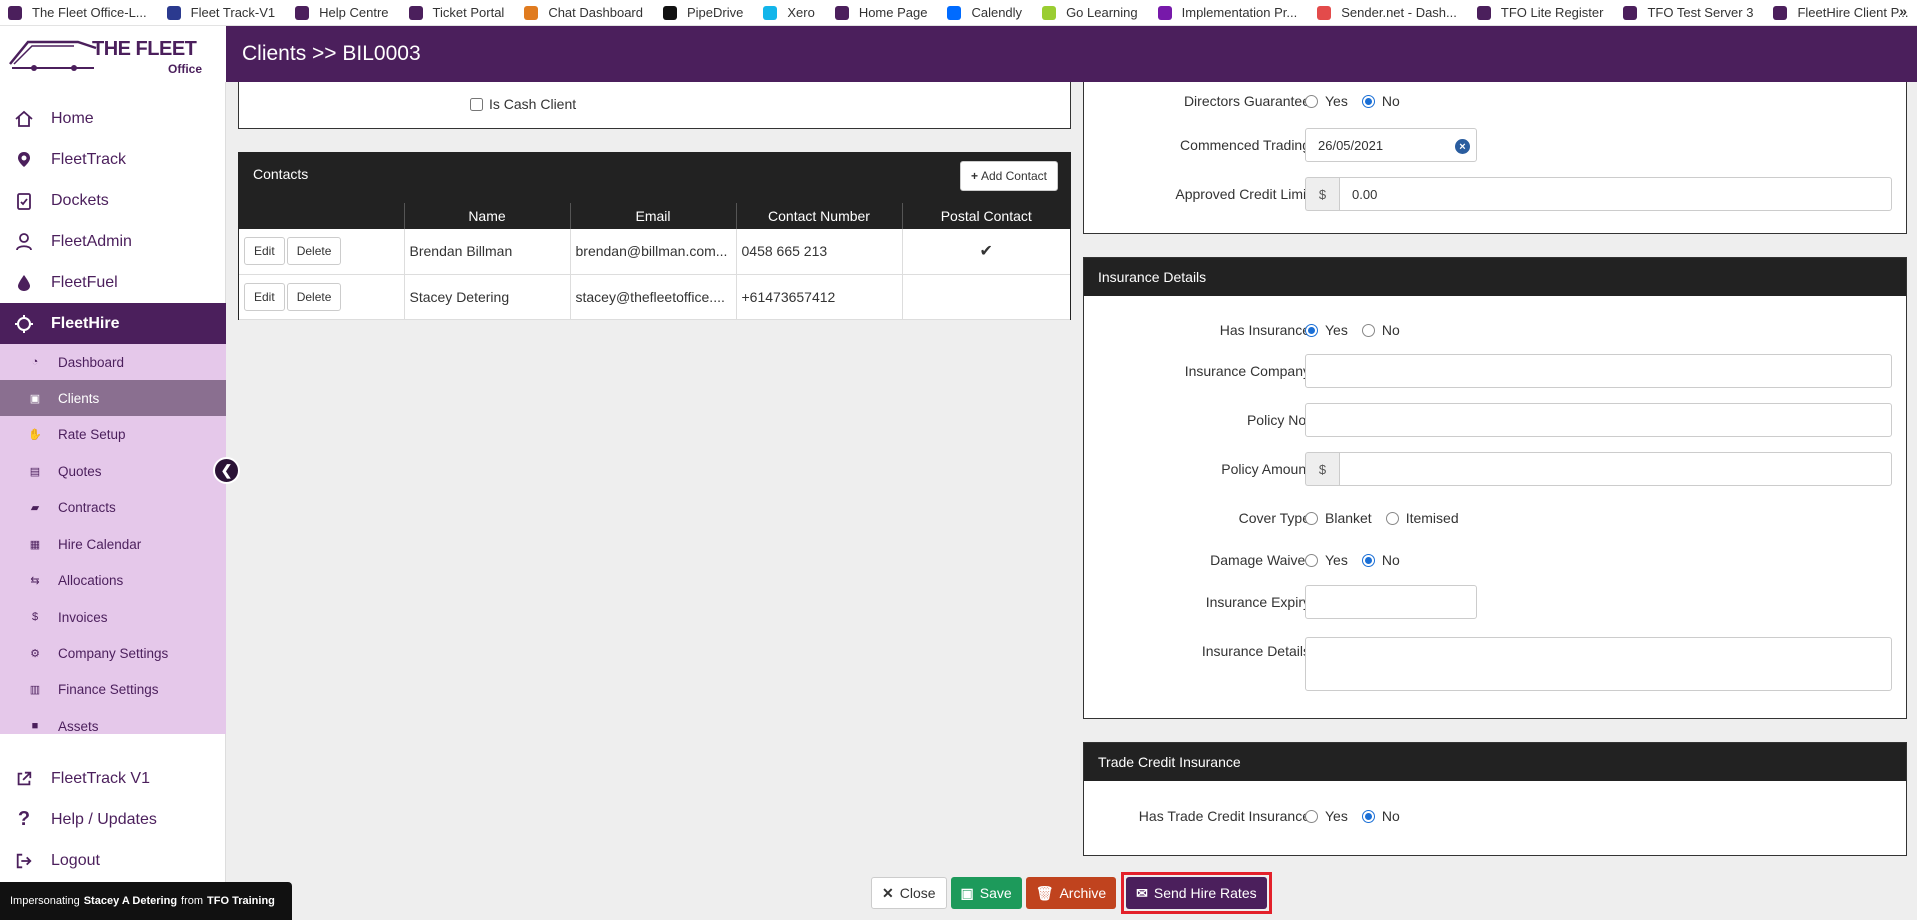 The height and width of the screenshot is (920, 1917). What do you see at coordinates (818, 216) in the screenshot?
I see `column-header-contact-number: Contact Number` at bounding box center [818, 216].